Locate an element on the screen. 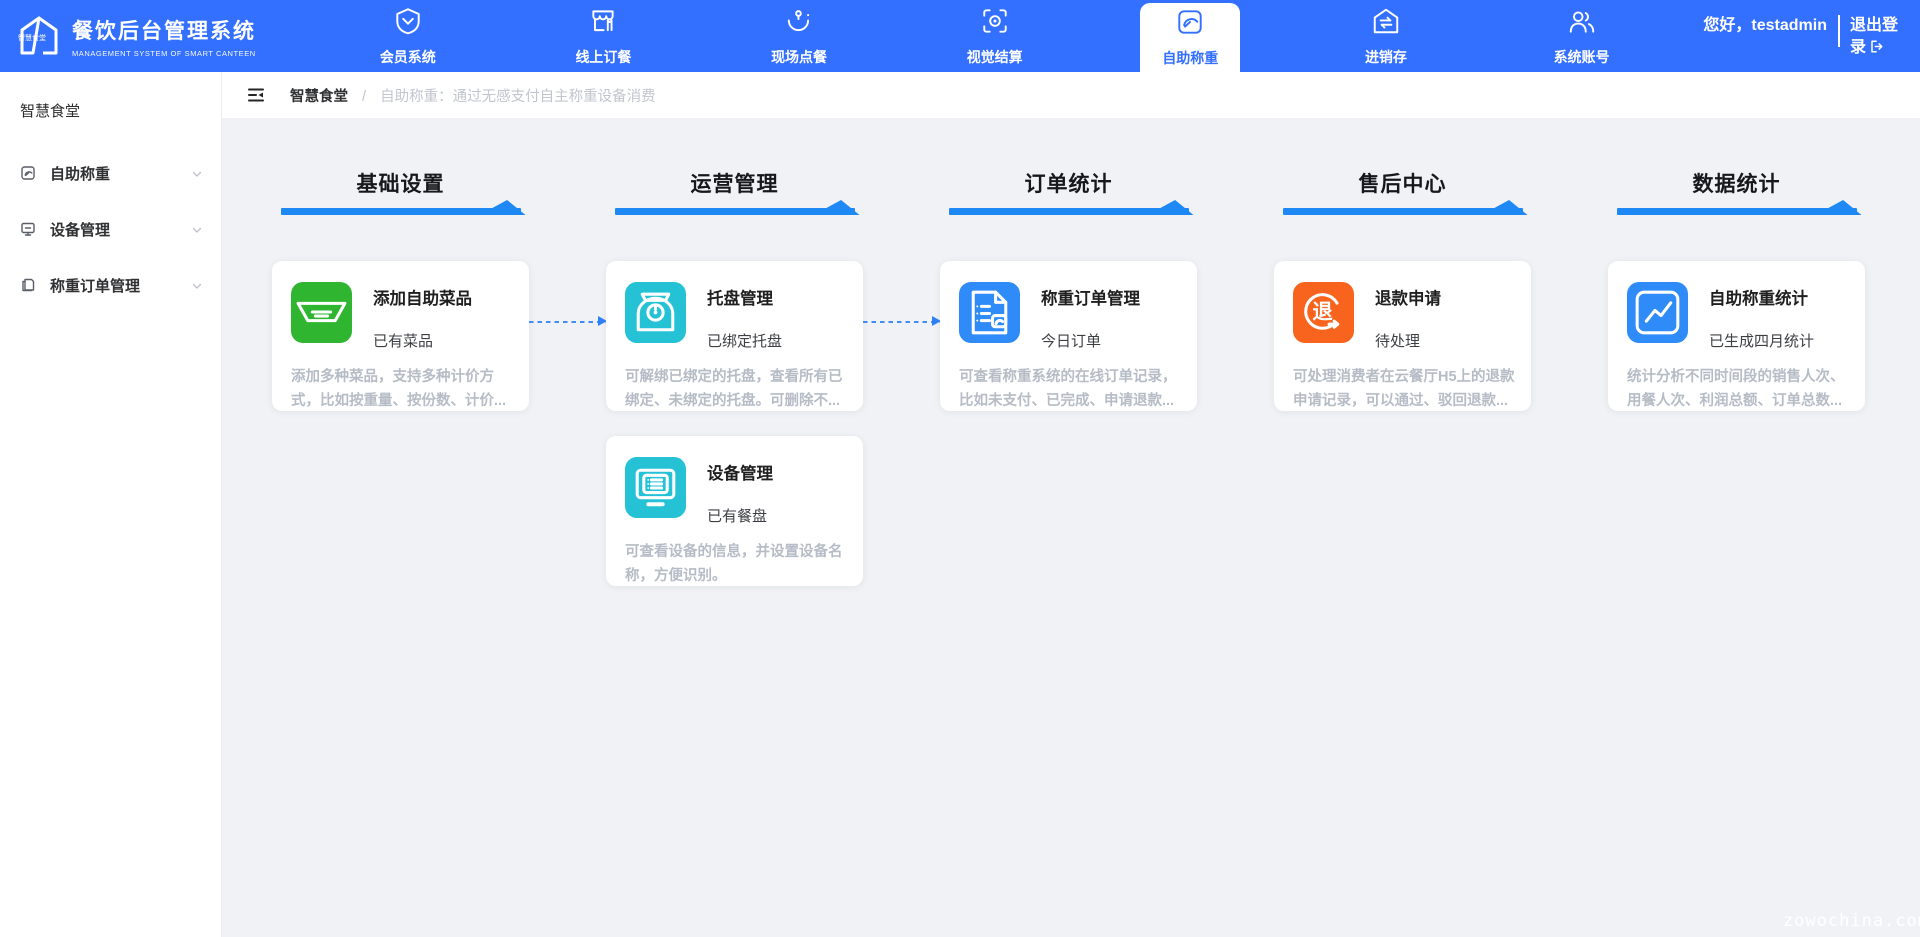 This screenshot has width=1920, height=937. account-icon is located at coordinates (1582, 23).